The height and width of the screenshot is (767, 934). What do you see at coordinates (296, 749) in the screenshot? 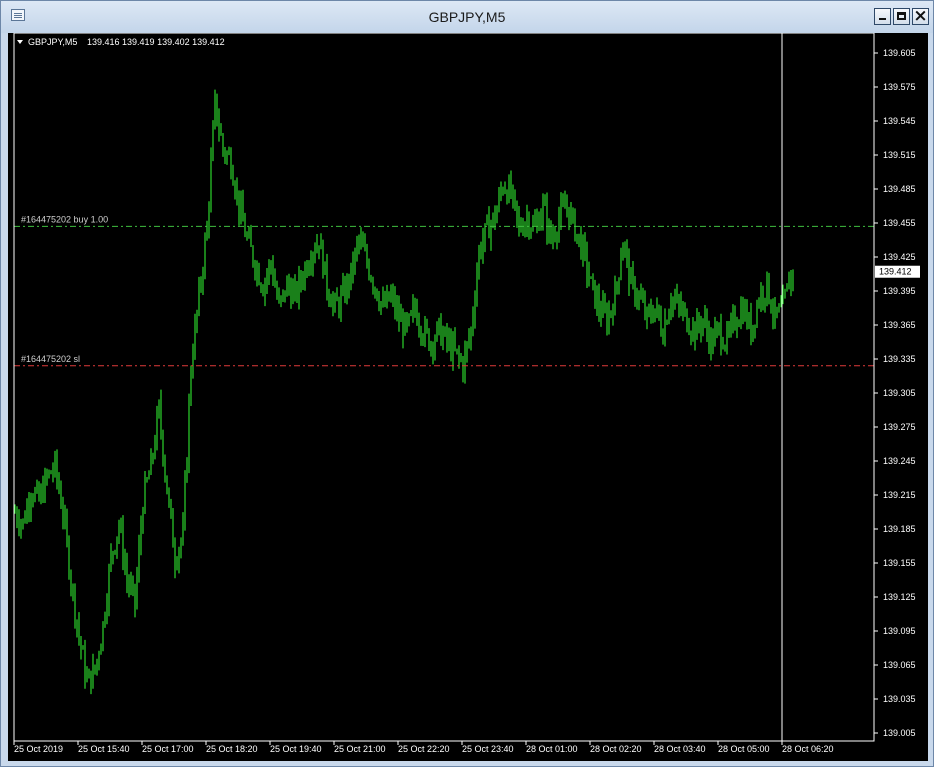
I see `x-tick-label: 25 Oct 19:40` at bounding box center [296, 749].